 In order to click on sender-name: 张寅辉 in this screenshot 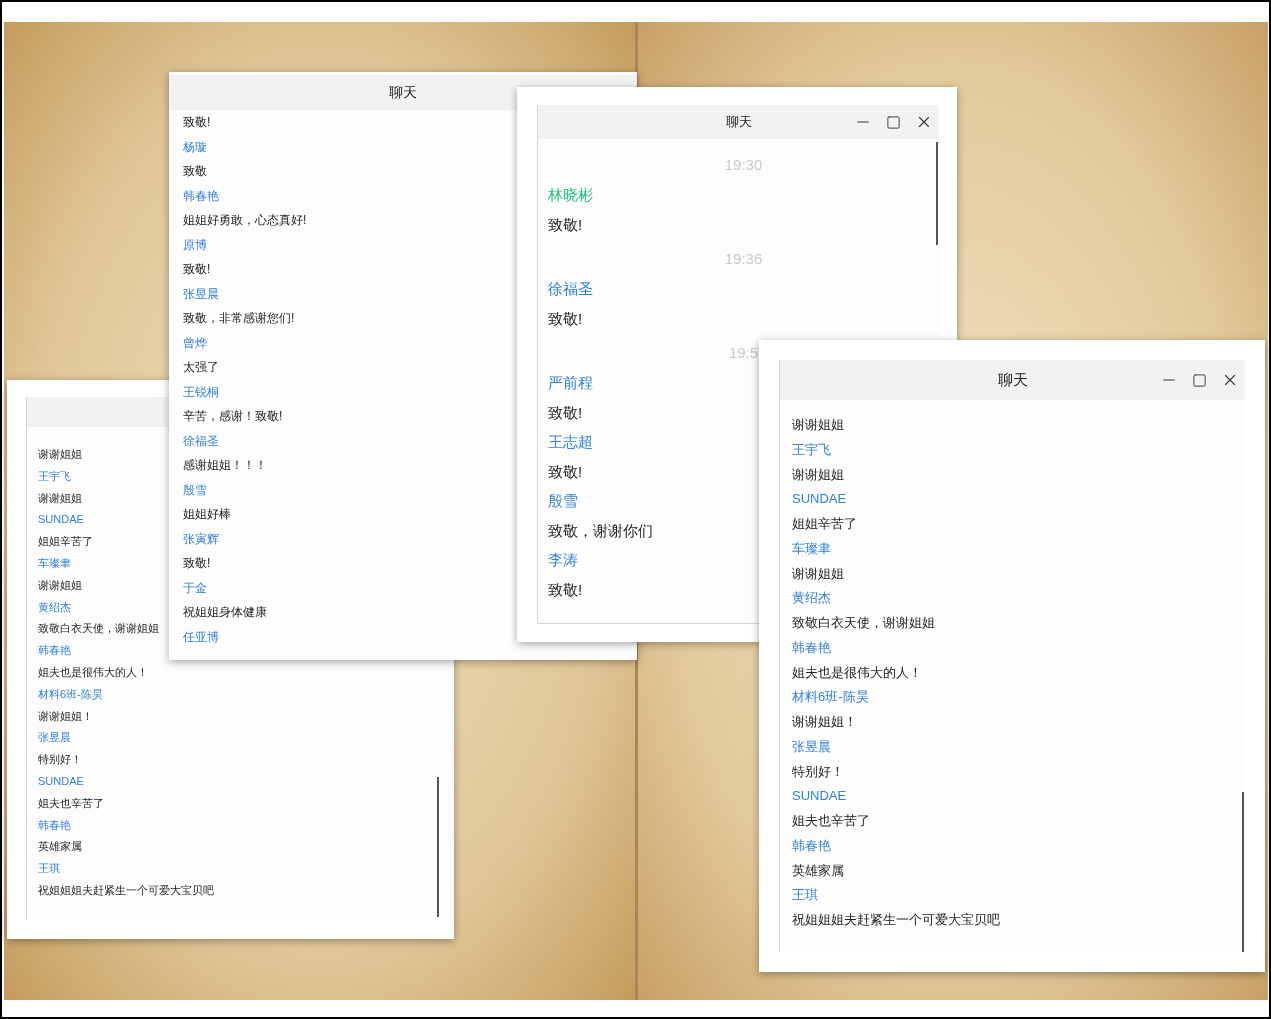, I will do `click(201, 538)`.